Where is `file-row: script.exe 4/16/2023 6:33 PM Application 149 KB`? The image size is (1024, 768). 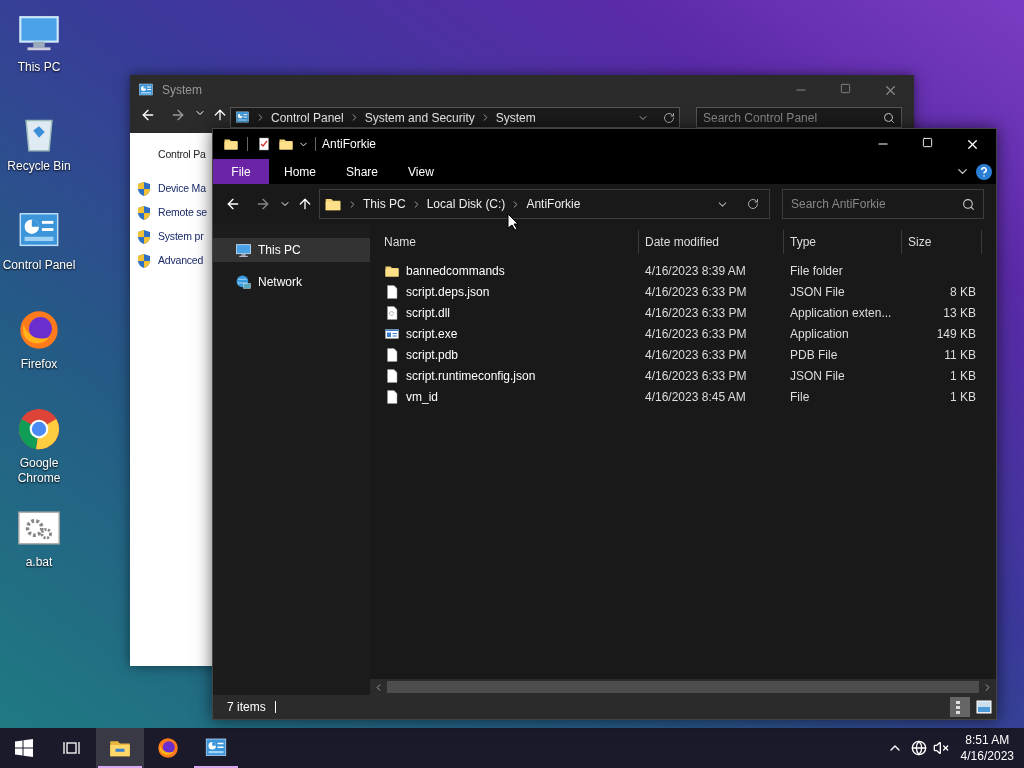 file-row: script.exe 4/16/2023 6:33 PM Application 149 KB is located at coordinates (687, 333).